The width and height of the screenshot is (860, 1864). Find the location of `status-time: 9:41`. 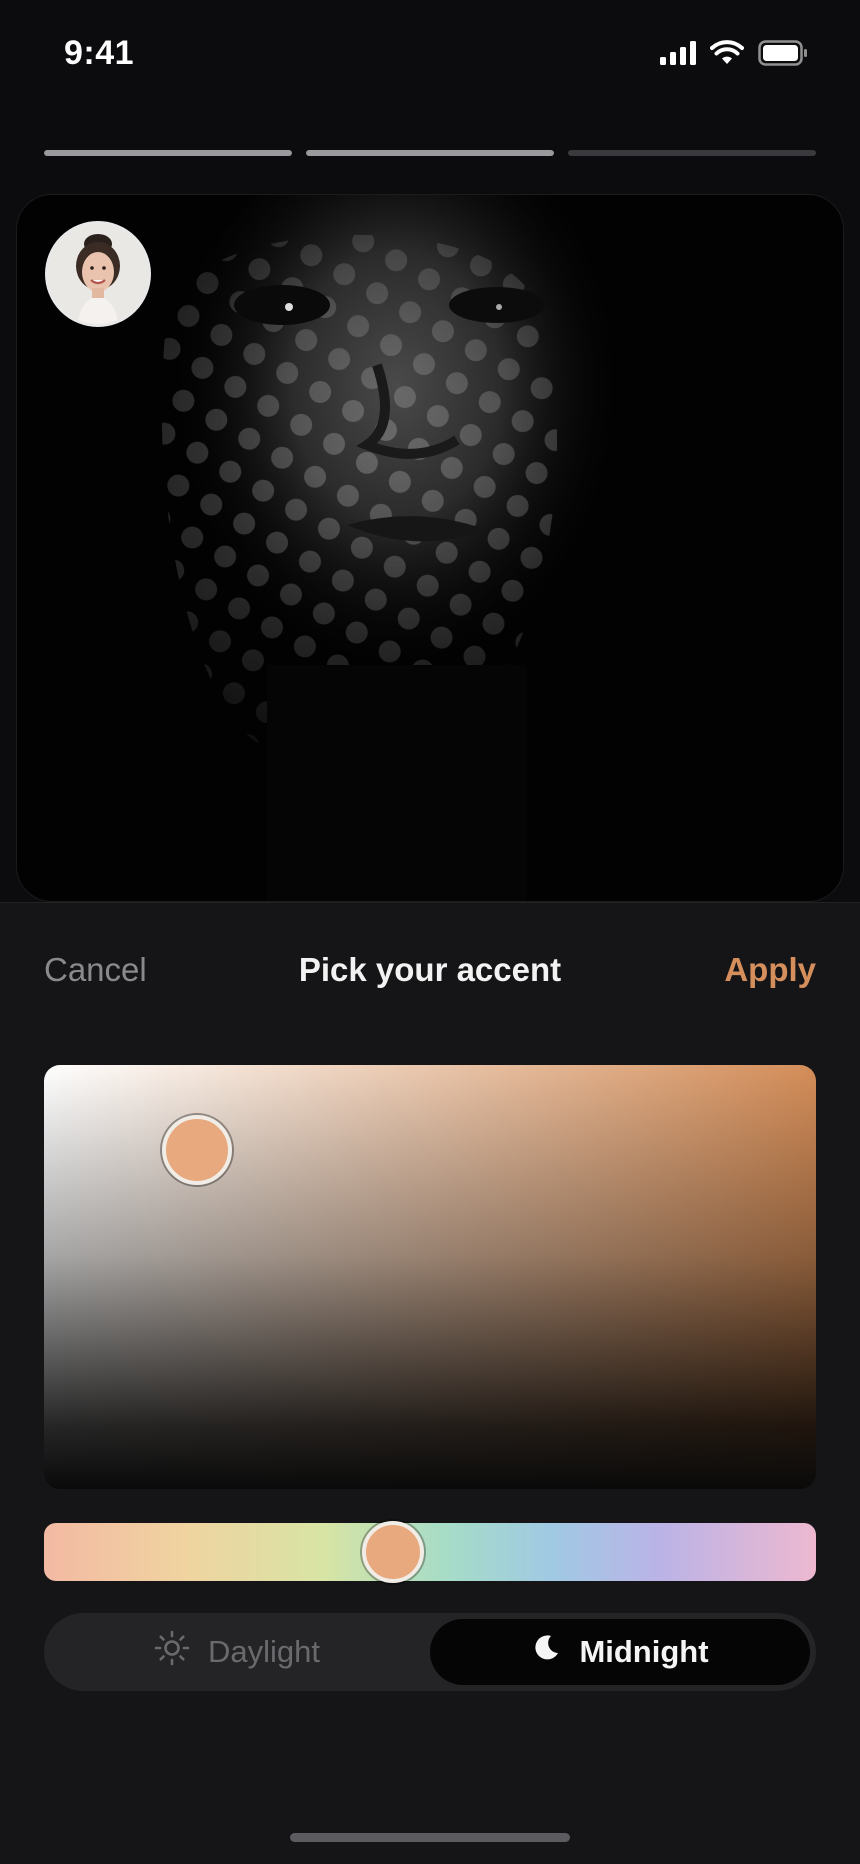

status-time: 9:41 is located at coordinates (99, 53).